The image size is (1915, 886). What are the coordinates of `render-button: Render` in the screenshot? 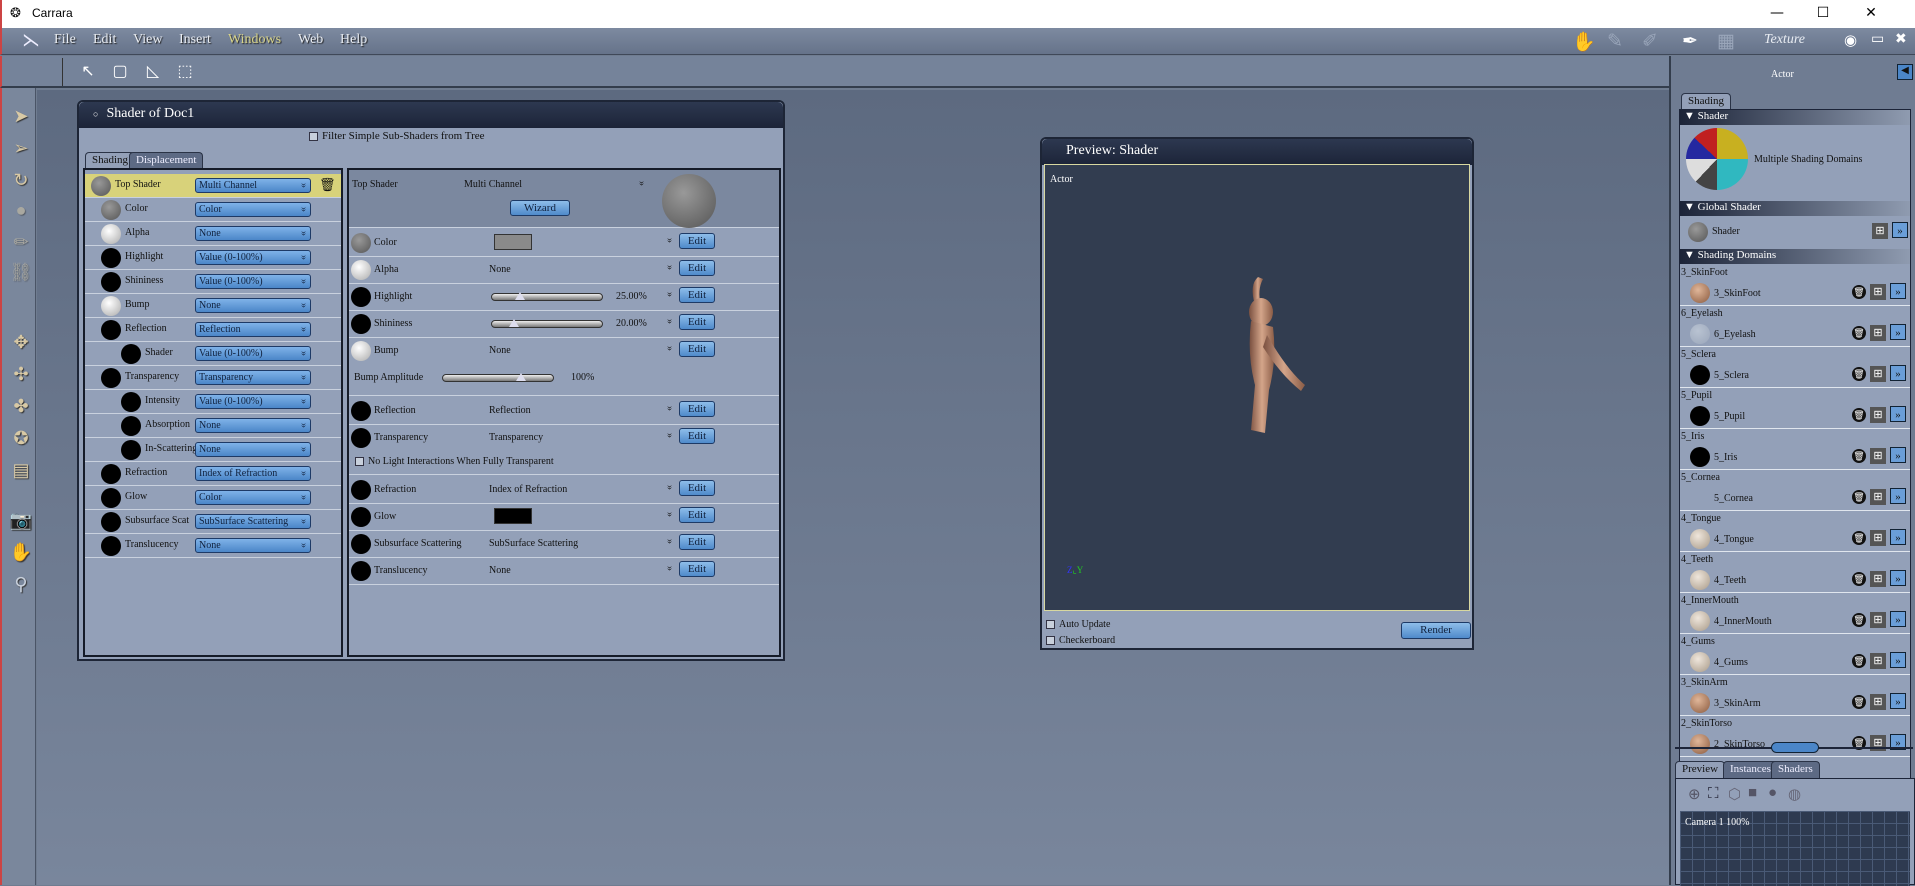 It's located at (1436, 630).